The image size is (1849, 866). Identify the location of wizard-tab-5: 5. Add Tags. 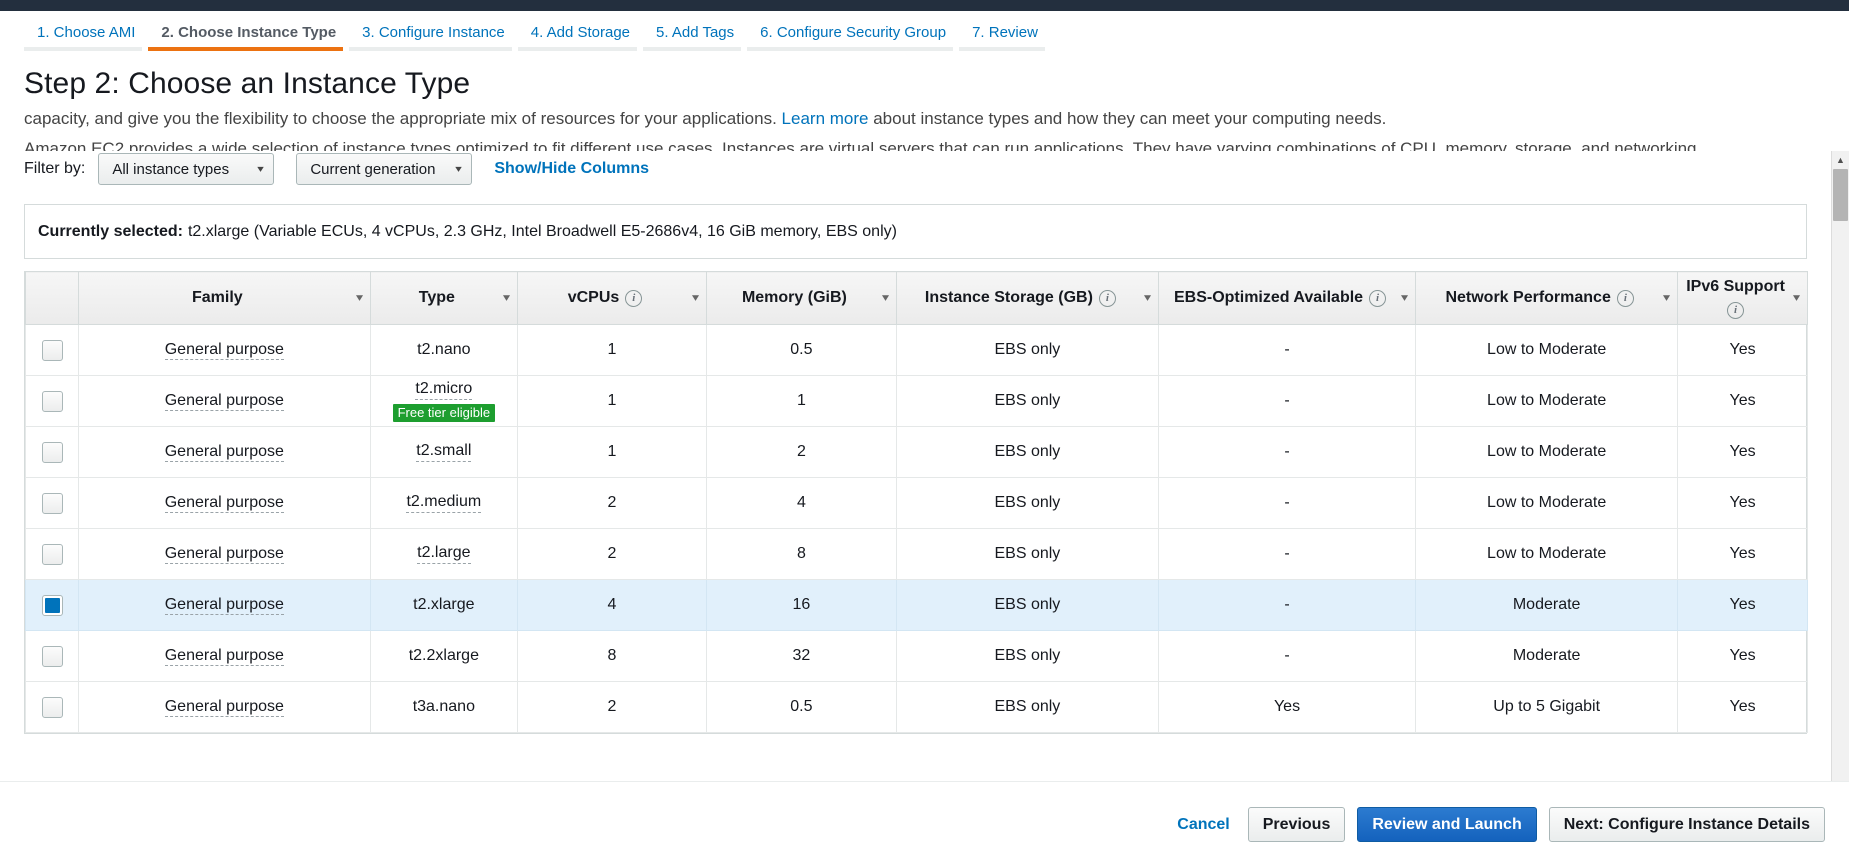
(695, 31).